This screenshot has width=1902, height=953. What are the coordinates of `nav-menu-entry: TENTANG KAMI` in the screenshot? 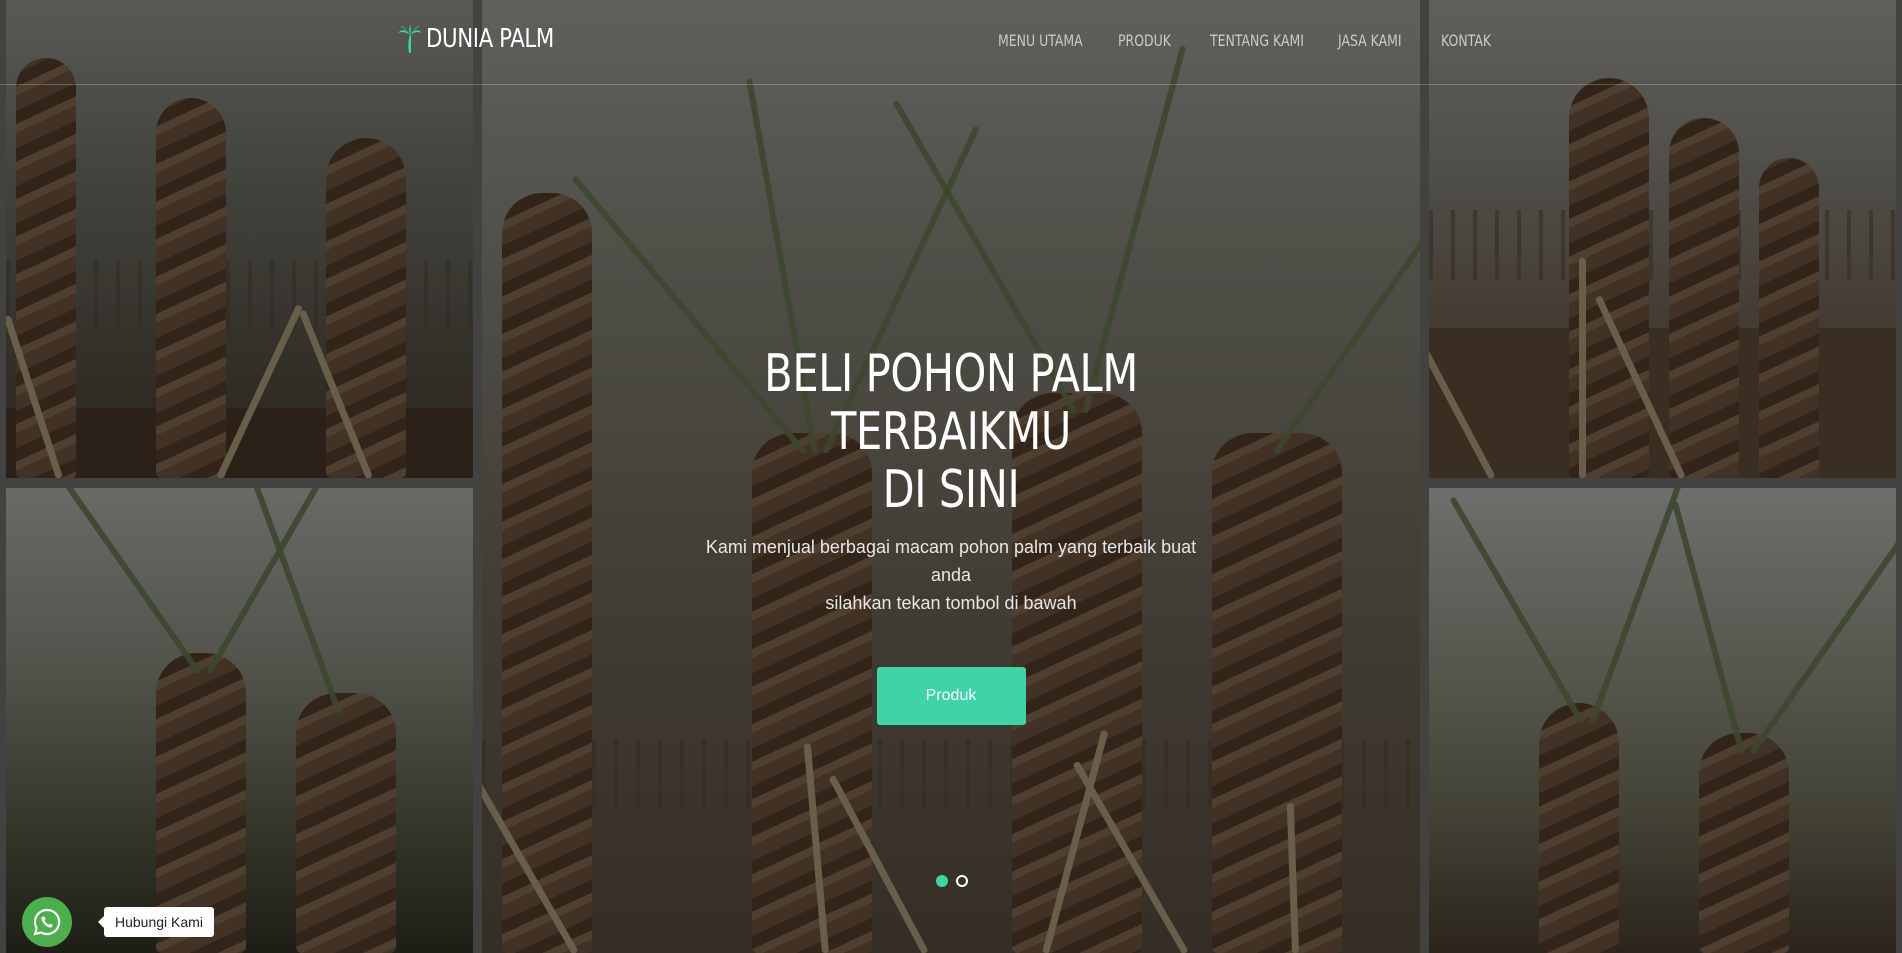 It's located at (1274, 41).